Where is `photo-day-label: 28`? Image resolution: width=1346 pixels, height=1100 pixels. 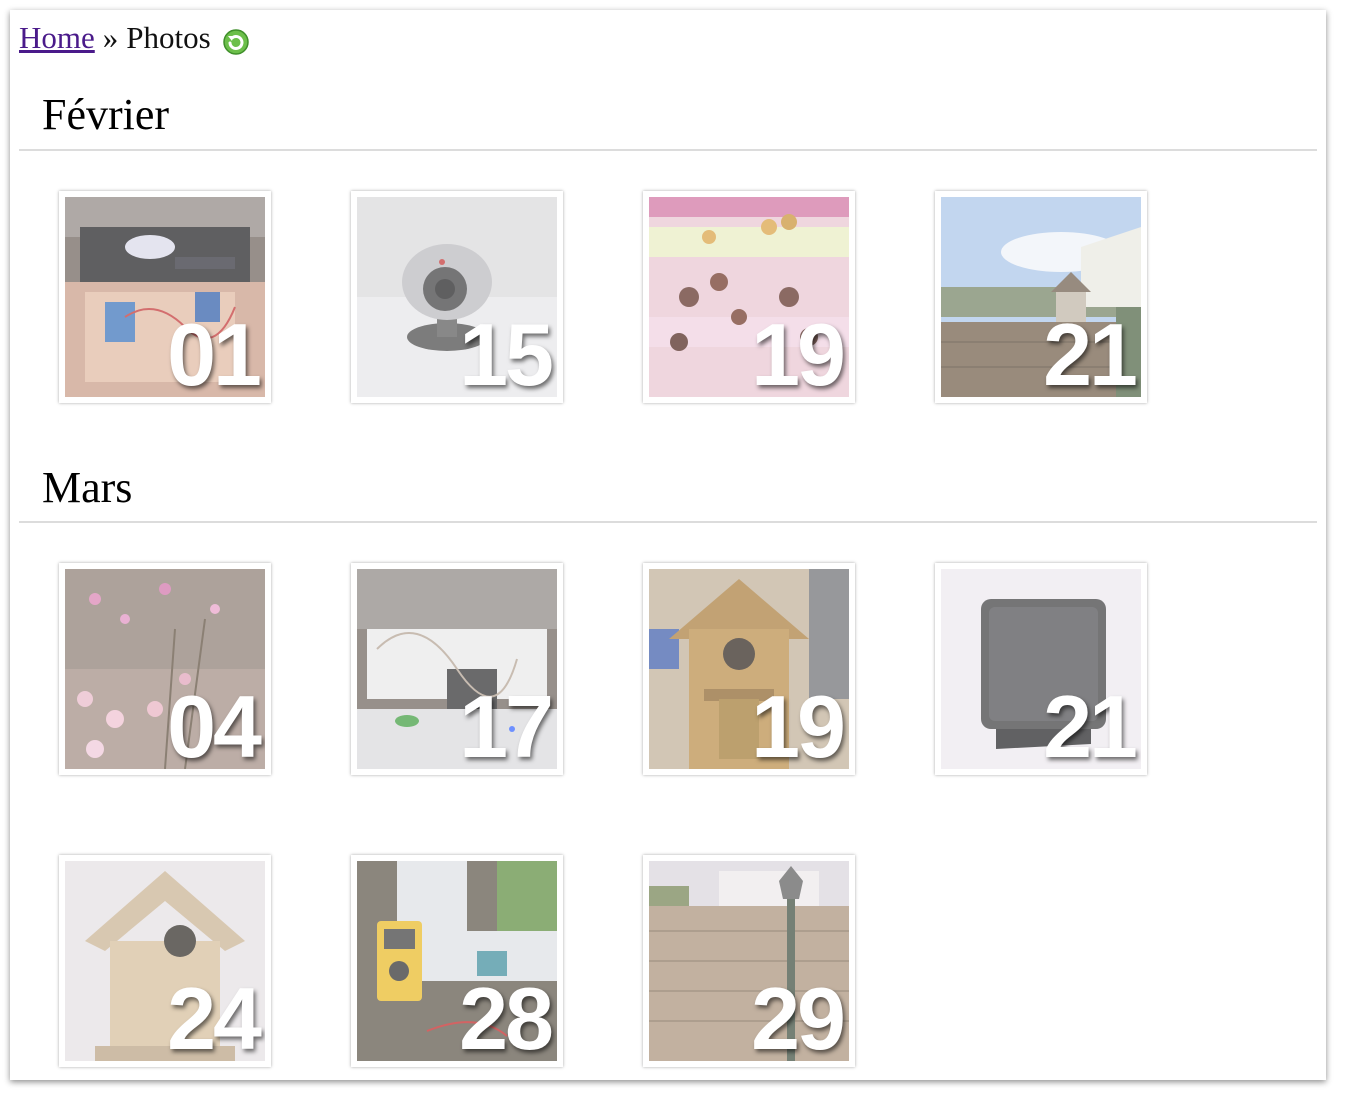 photo-day-label: 28 is located at coordinates (506, 1018).